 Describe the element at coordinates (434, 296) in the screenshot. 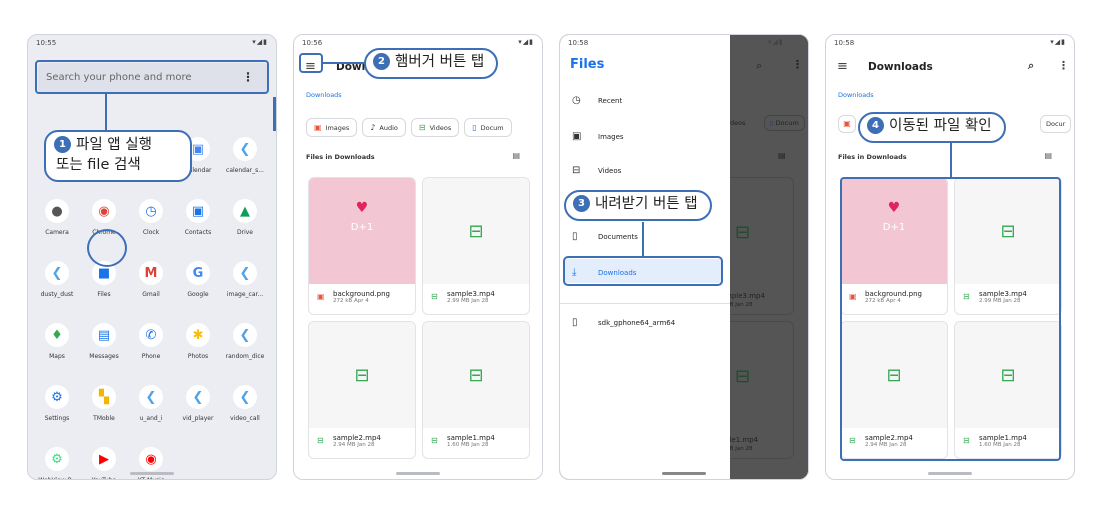

I see `video-file-icon: ⊟` at that location.